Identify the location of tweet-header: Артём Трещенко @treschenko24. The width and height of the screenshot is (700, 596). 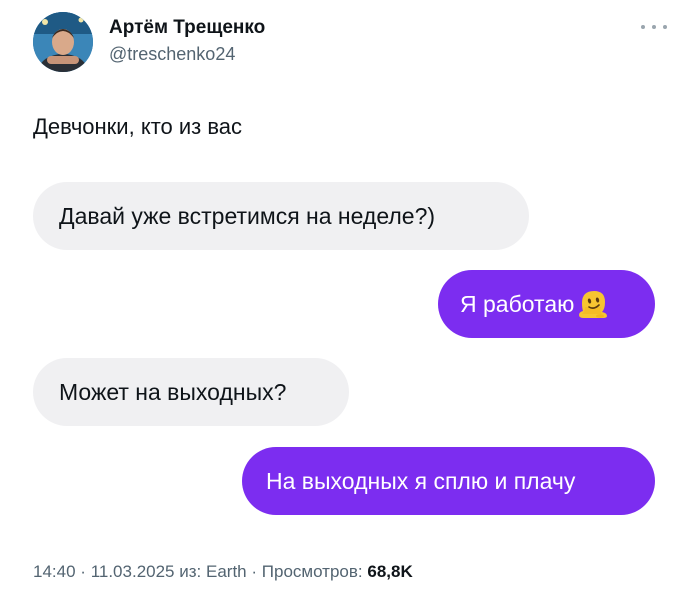
(353, 43).